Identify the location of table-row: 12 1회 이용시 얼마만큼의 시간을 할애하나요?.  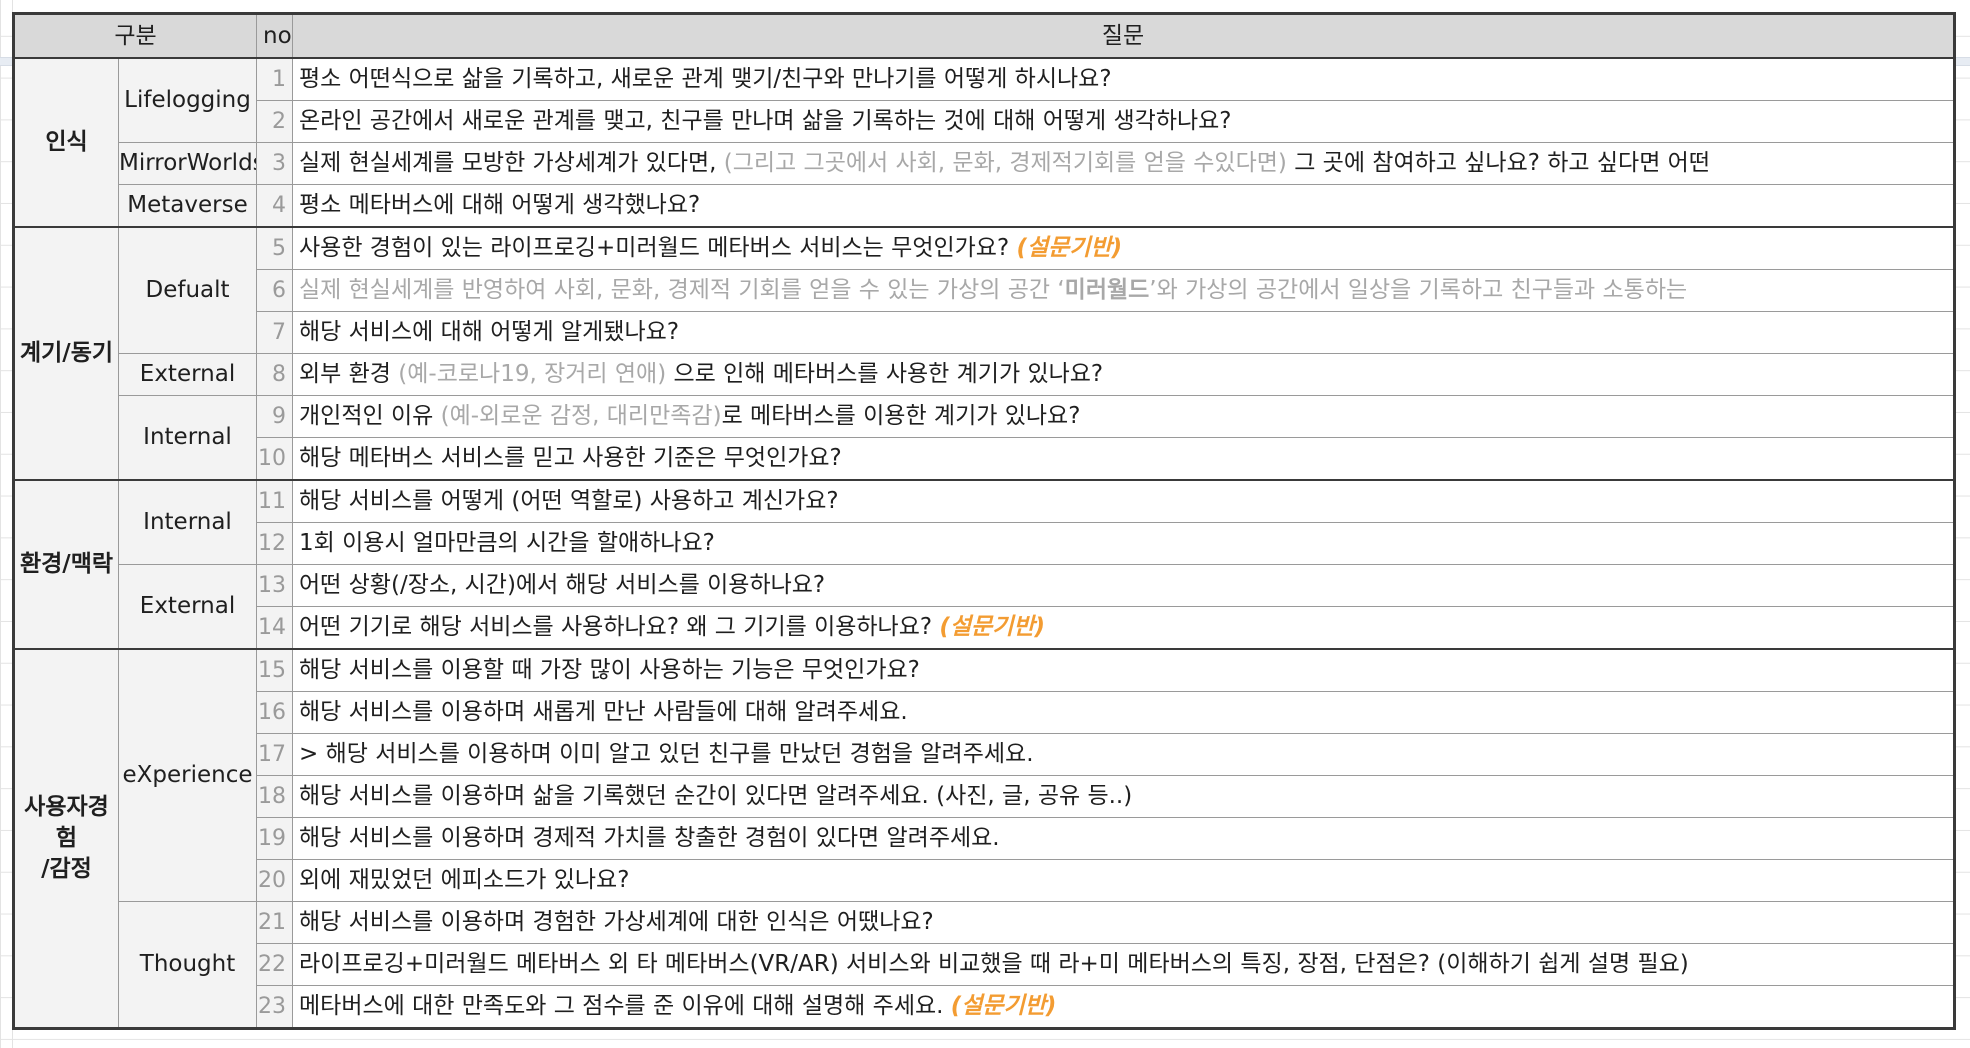
(985, 543).